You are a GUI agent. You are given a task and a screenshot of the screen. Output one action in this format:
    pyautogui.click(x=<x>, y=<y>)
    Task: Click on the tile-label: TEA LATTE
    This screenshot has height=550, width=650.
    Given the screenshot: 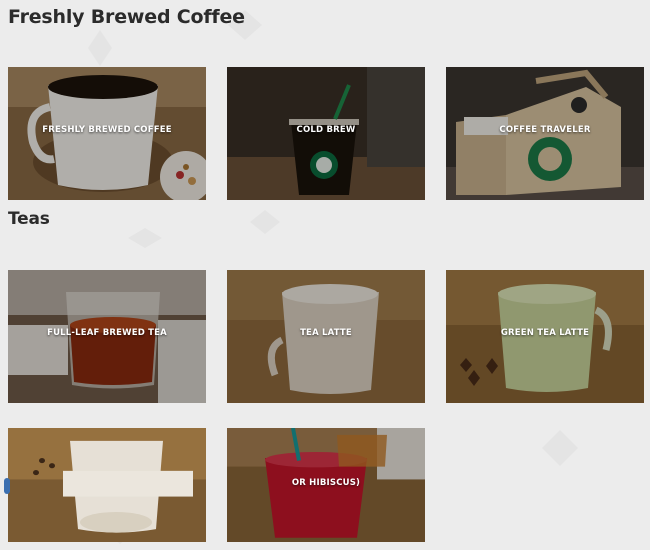 What is the action you would take?
    pyautogui.click(x=326, y=333)
    